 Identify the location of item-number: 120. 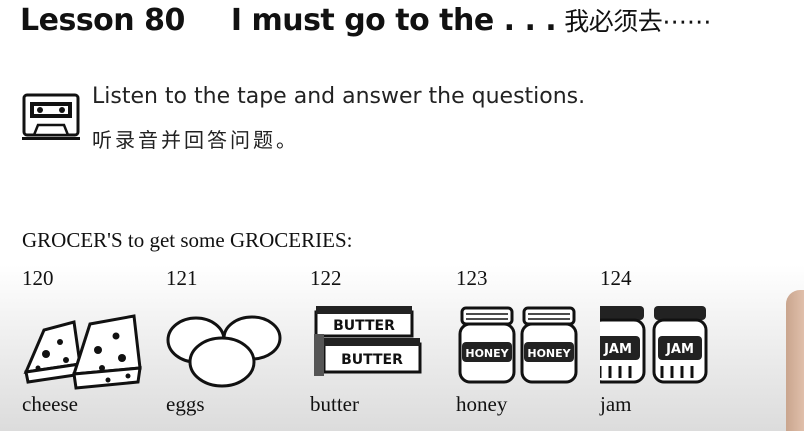
(38, 278).